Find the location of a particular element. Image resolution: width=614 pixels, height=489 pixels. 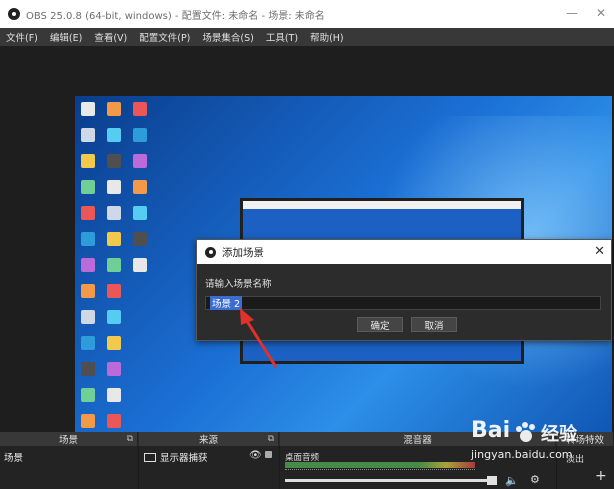

close-window-button: ✕ is located at coordinates (601, 13).